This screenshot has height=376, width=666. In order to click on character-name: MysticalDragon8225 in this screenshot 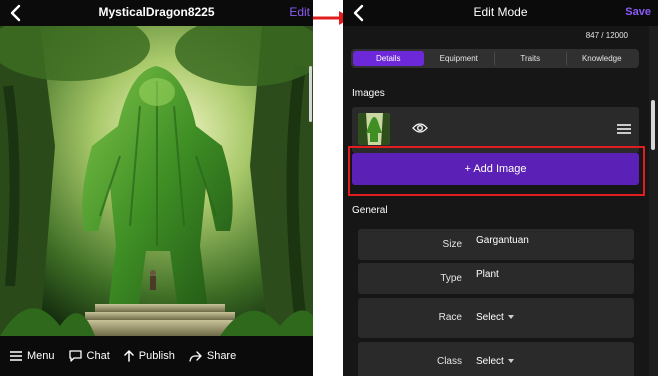, I will do `click(156, 12)`.